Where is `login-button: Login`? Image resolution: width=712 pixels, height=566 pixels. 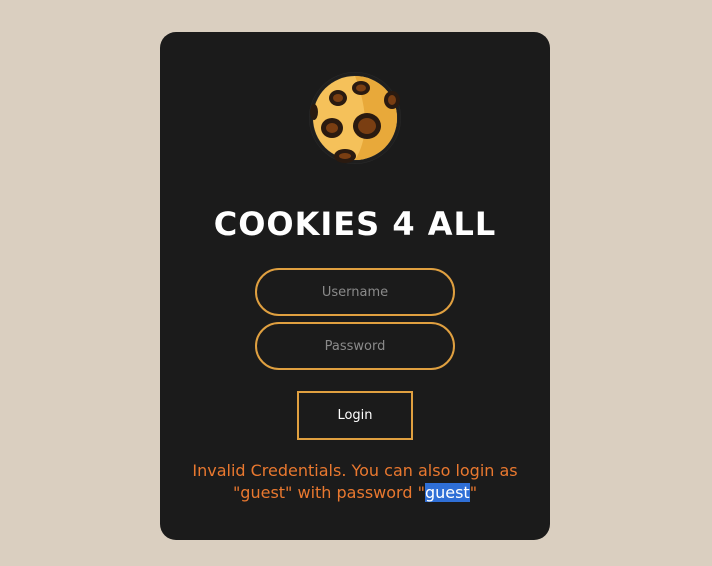 login-button: Login is located at coordinates (355, 415).